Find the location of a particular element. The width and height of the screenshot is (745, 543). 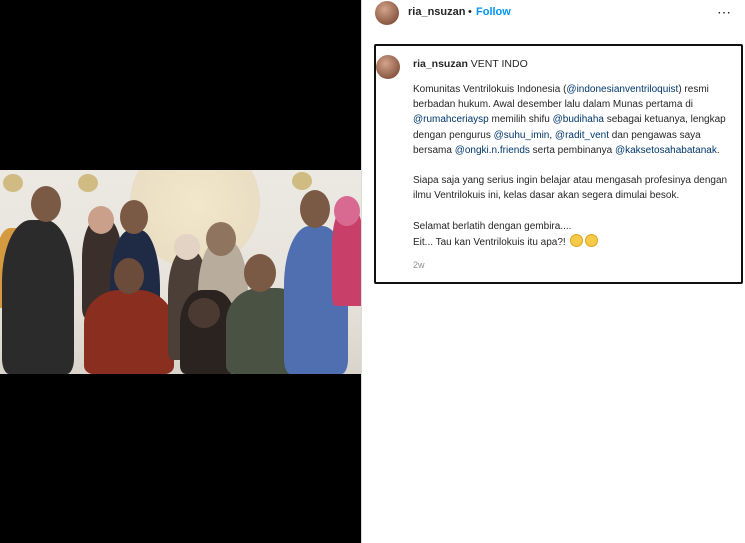

caption-username: ria_nsuzan is located at coordinates (440, 64).